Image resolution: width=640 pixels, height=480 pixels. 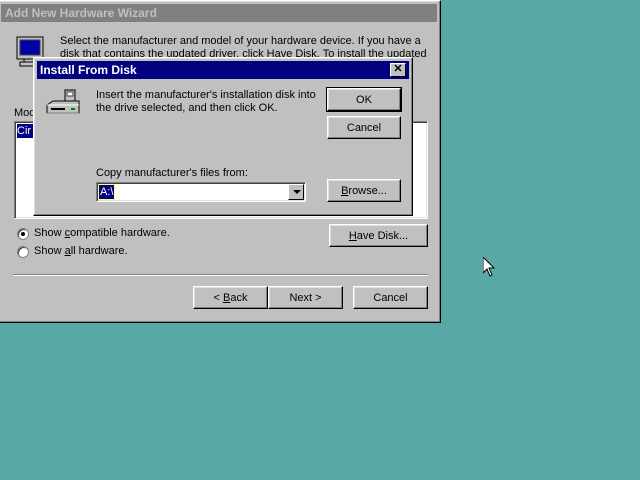 What do you see at coordinates (223, 70) in the screenshot?
I see `dialog-title-bar: Install From Disk ✕` at bounding box center [223, 70].